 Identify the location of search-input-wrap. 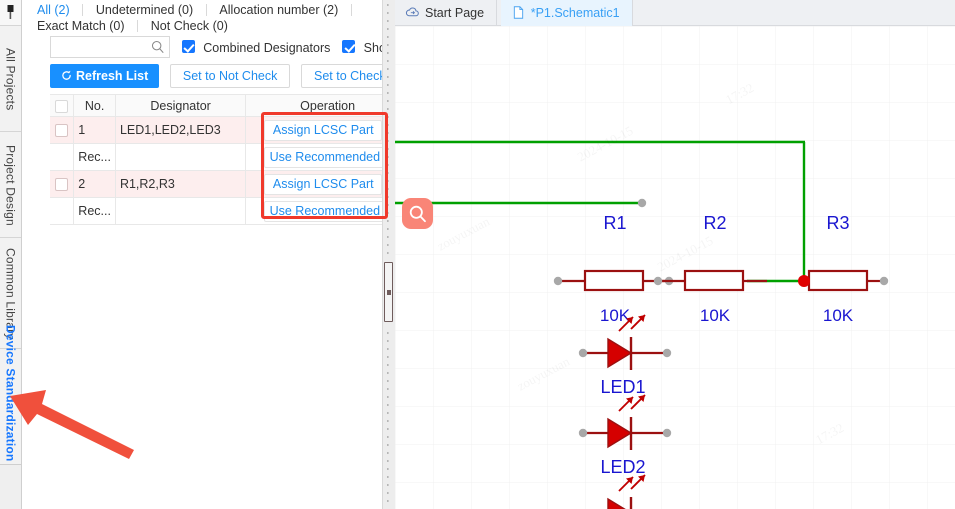
(110, 47).